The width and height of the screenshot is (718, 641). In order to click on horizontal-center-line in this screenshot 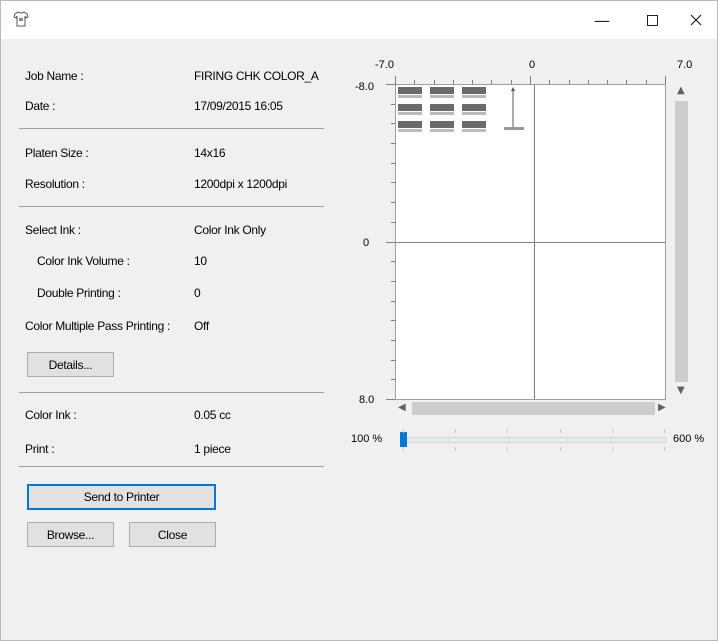, I will do `click(530, 242)`.